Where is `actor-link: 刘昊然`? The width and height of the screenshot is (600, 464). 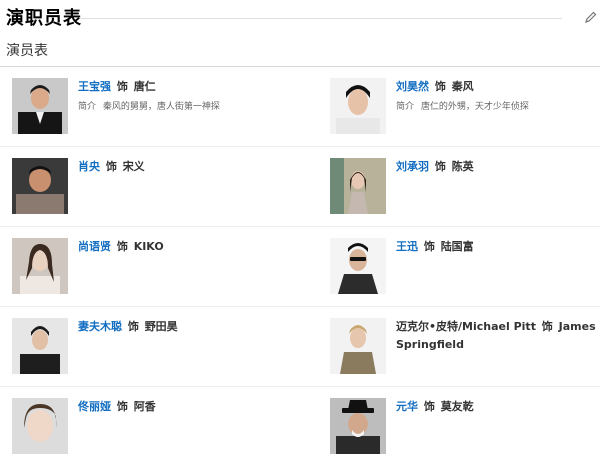
actor-link: 刘昊然 is located at coordinates (412, 86).